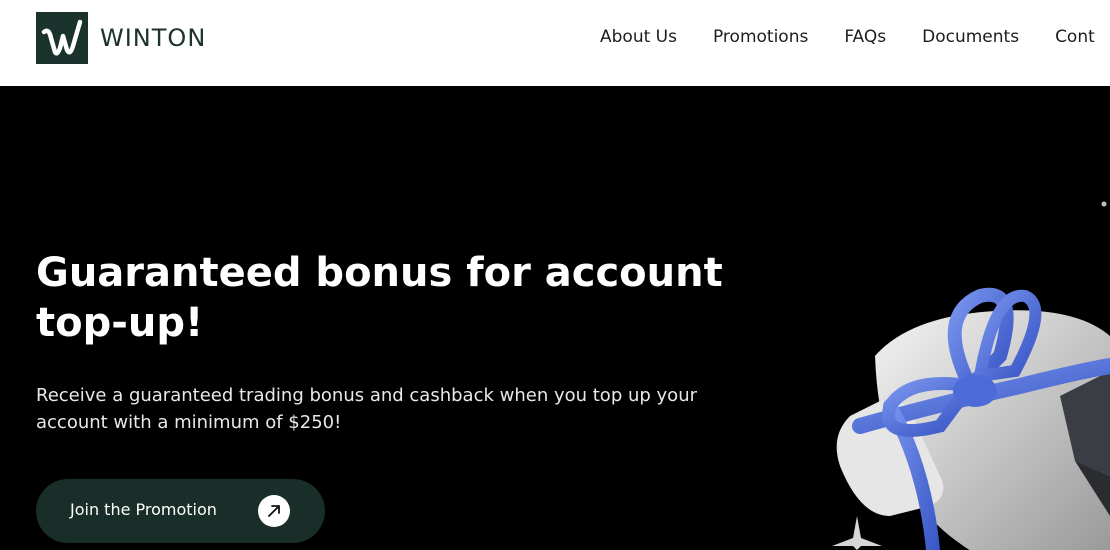 Image resolution: width=1110 pixels, height=550 pixels. What do you see at coordinates (153, 38) in the screenshot?
I see `brand-name: WINTON` at bounding box center [153, 38].